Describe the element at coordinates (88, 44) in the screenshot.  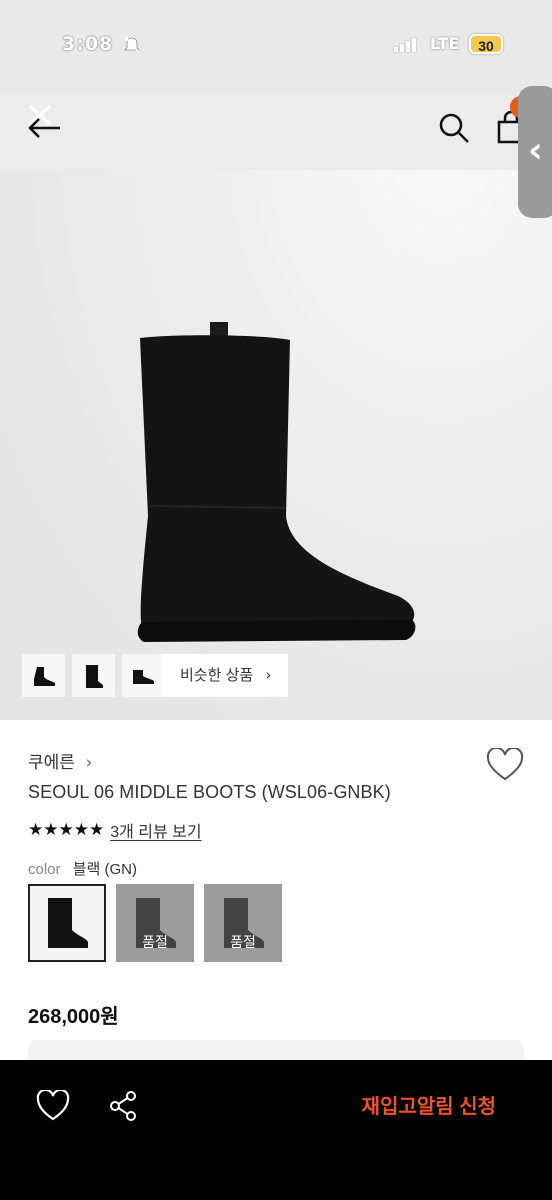
I see `status-time: 3:08` at that location.